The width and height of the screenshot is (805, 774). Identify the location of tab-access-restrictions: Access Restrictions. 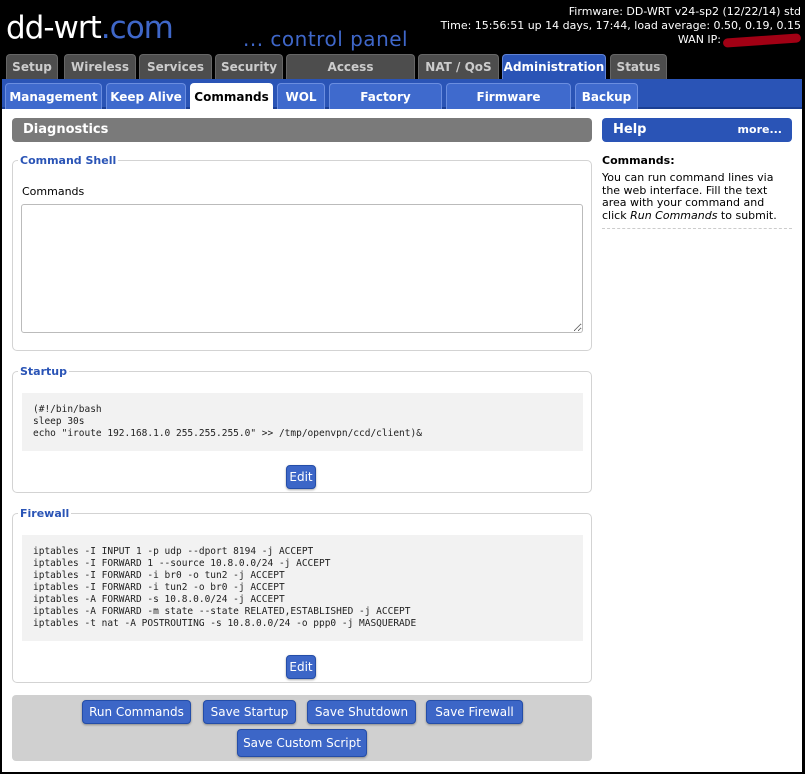
(350, 76).